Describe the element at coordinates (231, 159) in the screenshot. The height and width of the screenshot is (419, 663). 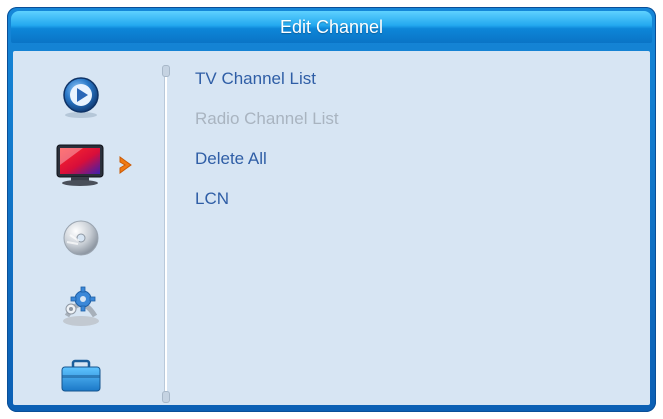
I see `menu-item-delete-all: Delete All` at that location.